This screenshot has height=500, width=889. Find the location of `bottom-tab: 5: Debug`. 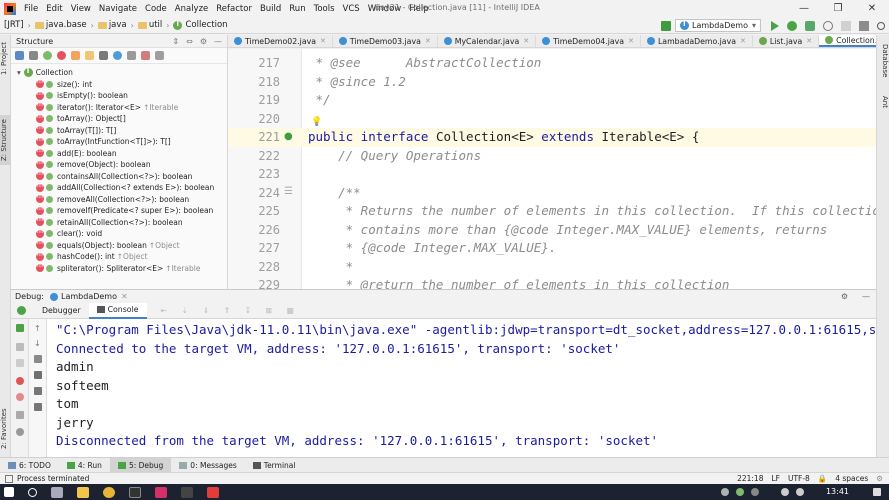

bottom-tab: 5: Debug is located at coordinates (140, 465).